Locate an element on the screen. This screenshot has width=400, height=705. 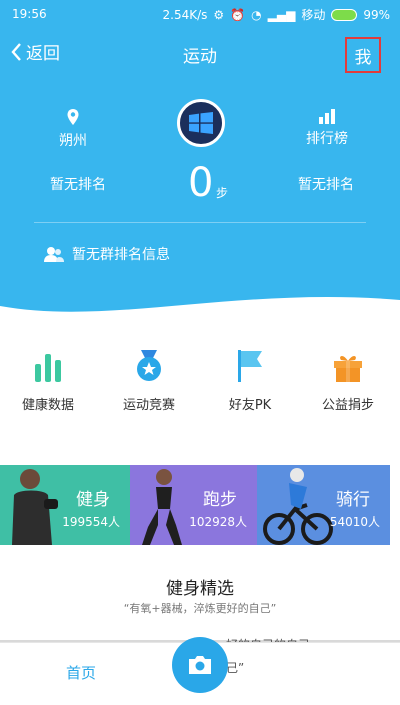
status-time: 19:56 is located at coordinates (29, 14).